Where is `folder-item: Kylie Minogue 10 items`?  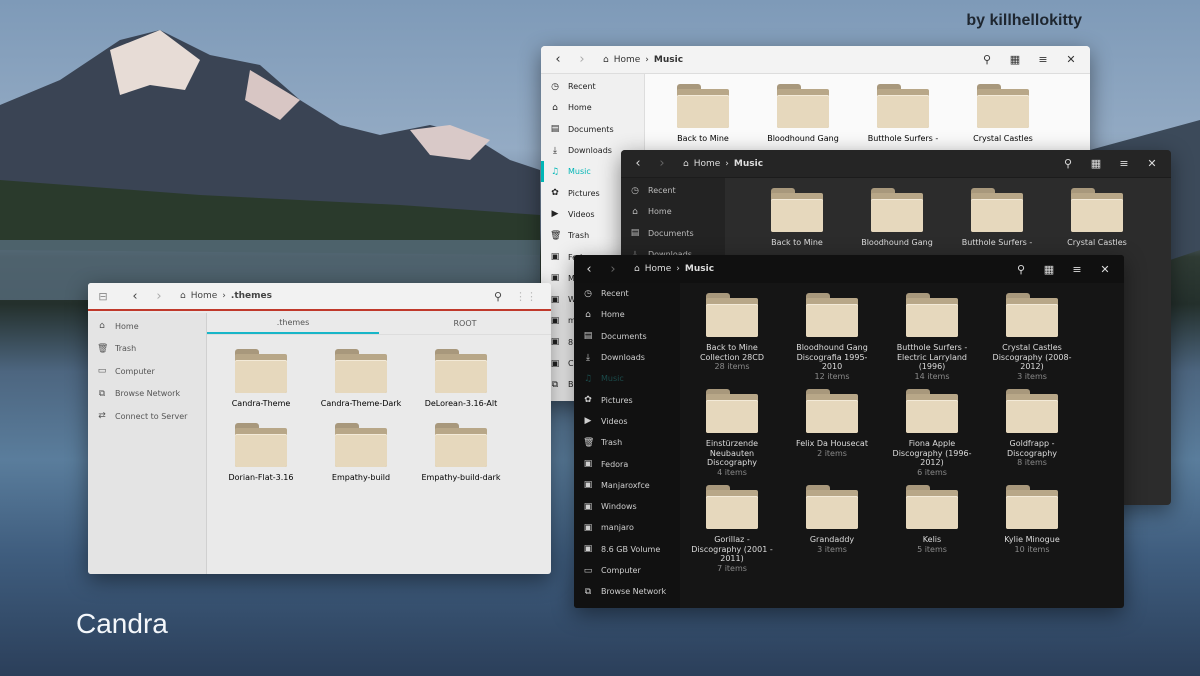 folder-item: Kylie Minogue 10 items is located at coordinates (1032, 529).